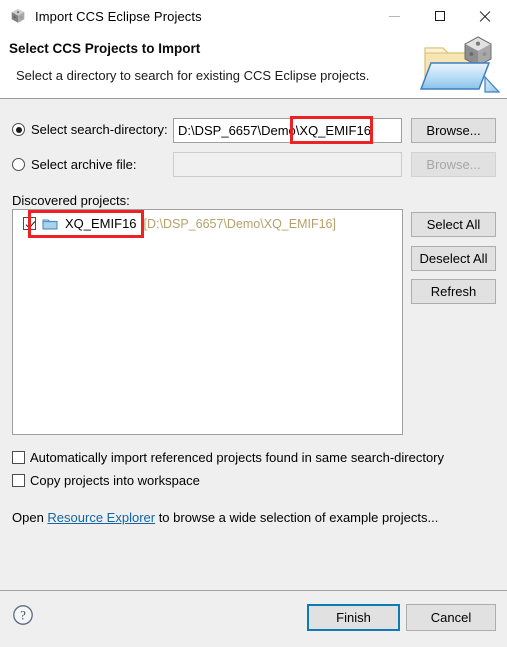 This screenshot has height=647, width=507. I want to click on footer-separator, so click(253, 590).